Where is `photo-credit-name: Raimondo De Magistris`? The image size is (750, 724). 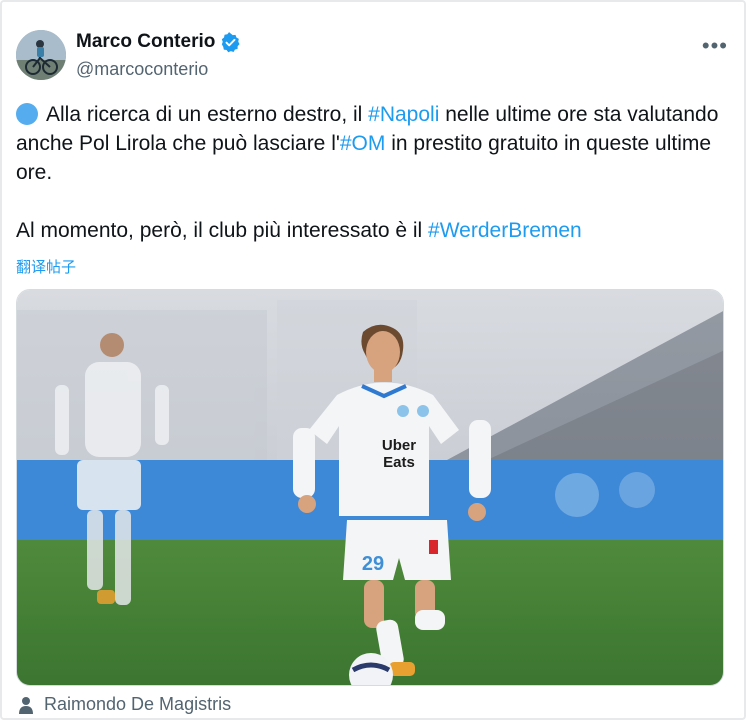 photo-credit-name: Raimondo De Magistris is located at coordinates (138, 704).